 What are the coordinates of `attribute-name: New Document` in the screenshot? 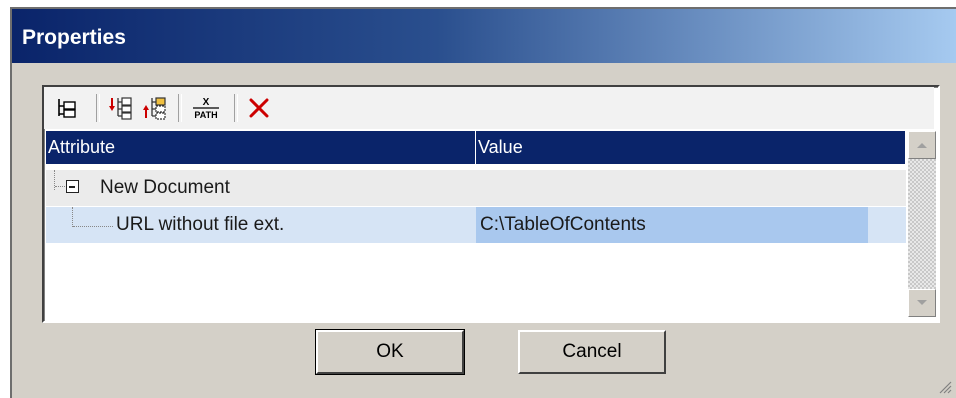 It's located at (165, 187).